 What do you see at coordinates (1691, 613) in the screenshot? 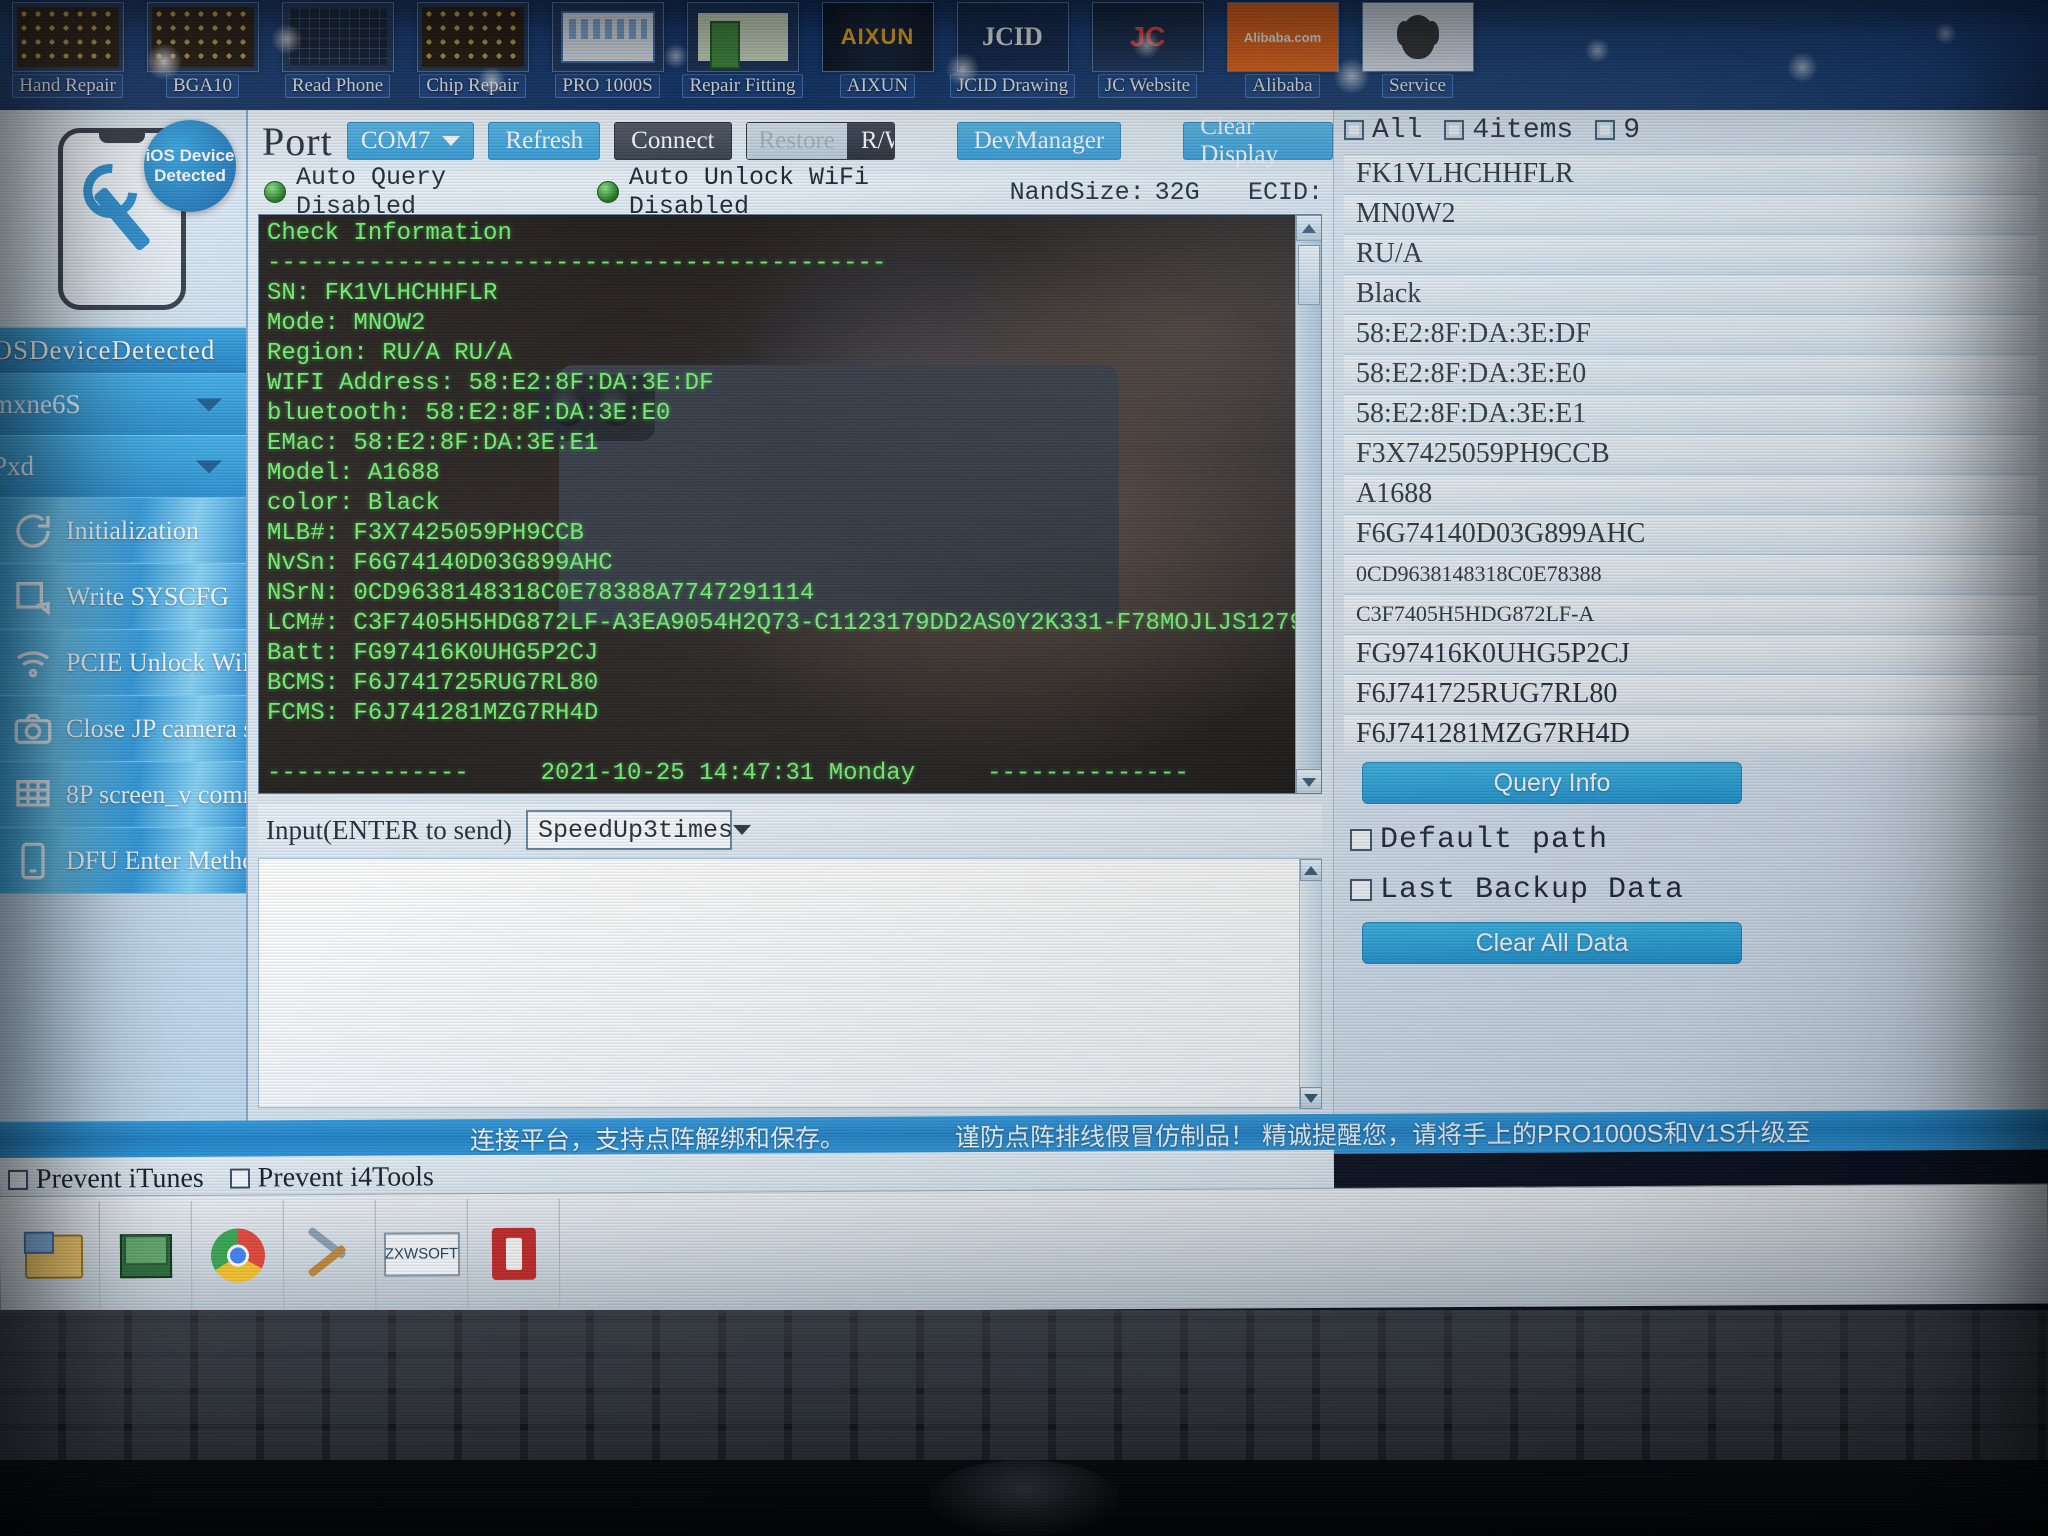
I see `data-row: C3F7405H5HDG872LF-A` at bounding box center [1691, 613].